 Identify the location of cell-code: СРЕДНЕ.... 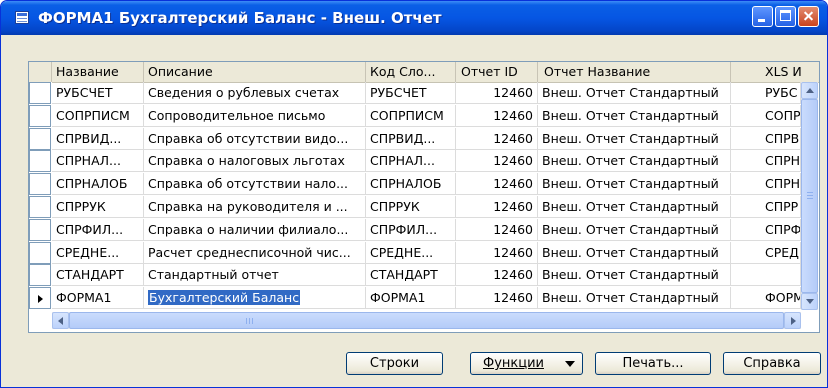
(411, 252).